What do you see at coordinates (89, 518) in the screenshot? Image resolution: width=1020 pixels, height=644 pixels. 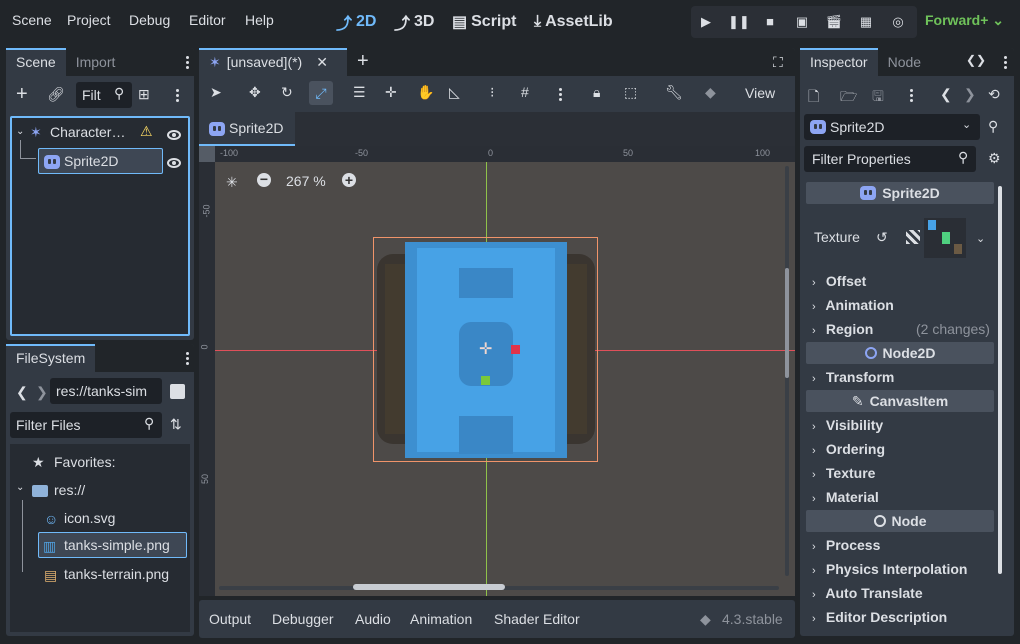 I see `file-item: icon.svg` at bounding box center [89, 518].